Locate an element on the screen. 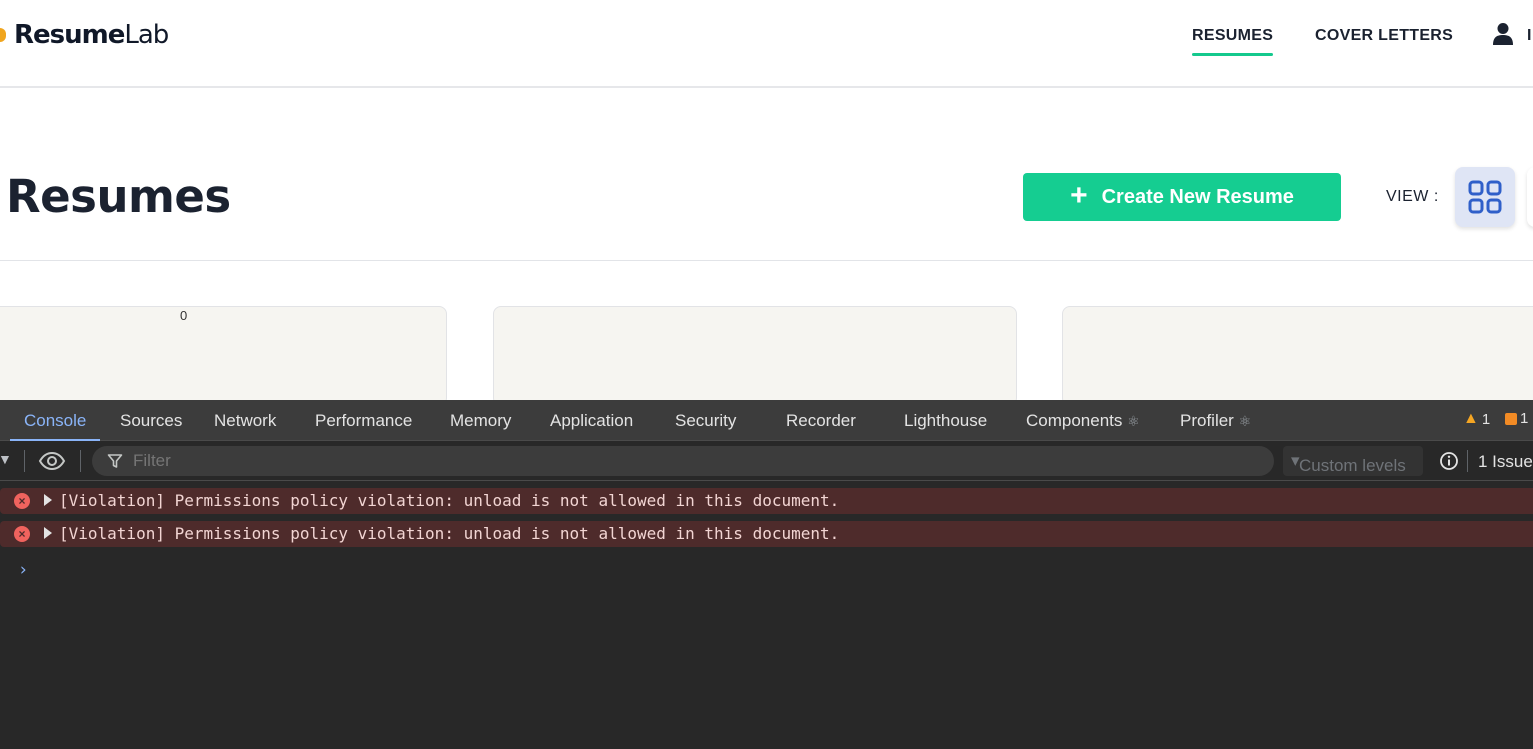 The image size is (1533, 749). create-new-resume-button: + Create New Resume is located at coordinates (1182, 197).